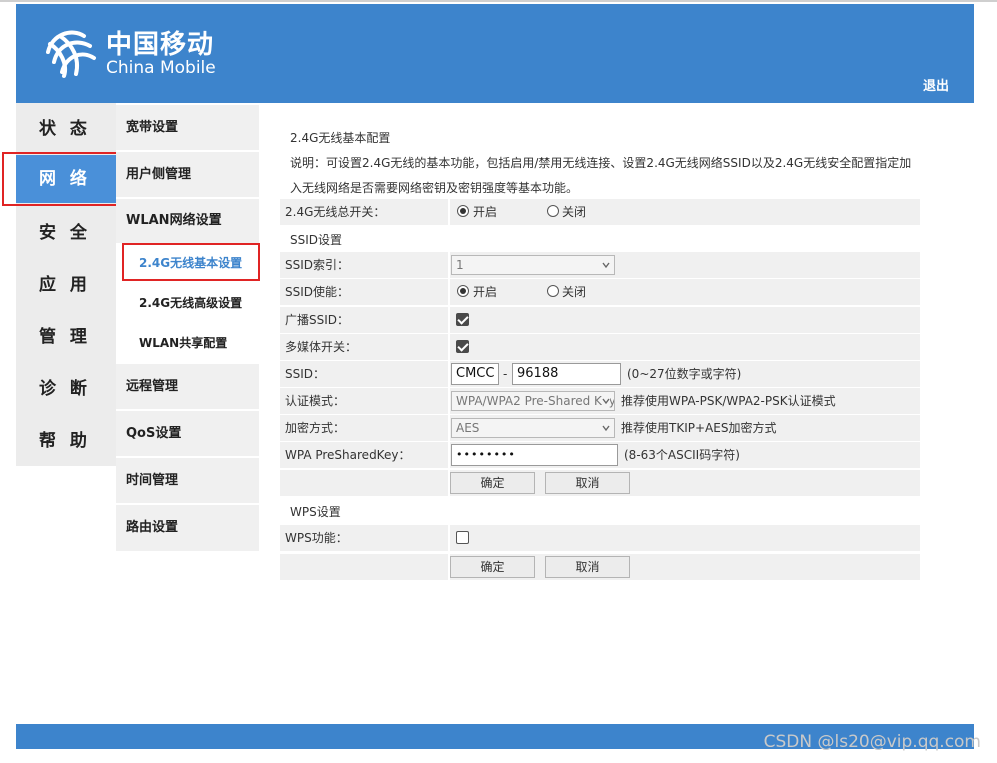  What do you see at coordinates (498, 1) in the screenshot?
I see `top-border` at bounding box center [498, 1].